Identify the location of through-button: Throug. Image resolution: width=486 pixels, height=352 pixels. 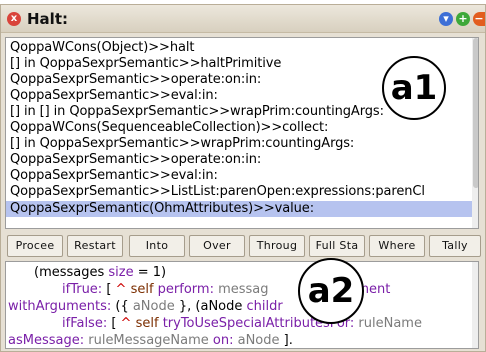
(277, 246).